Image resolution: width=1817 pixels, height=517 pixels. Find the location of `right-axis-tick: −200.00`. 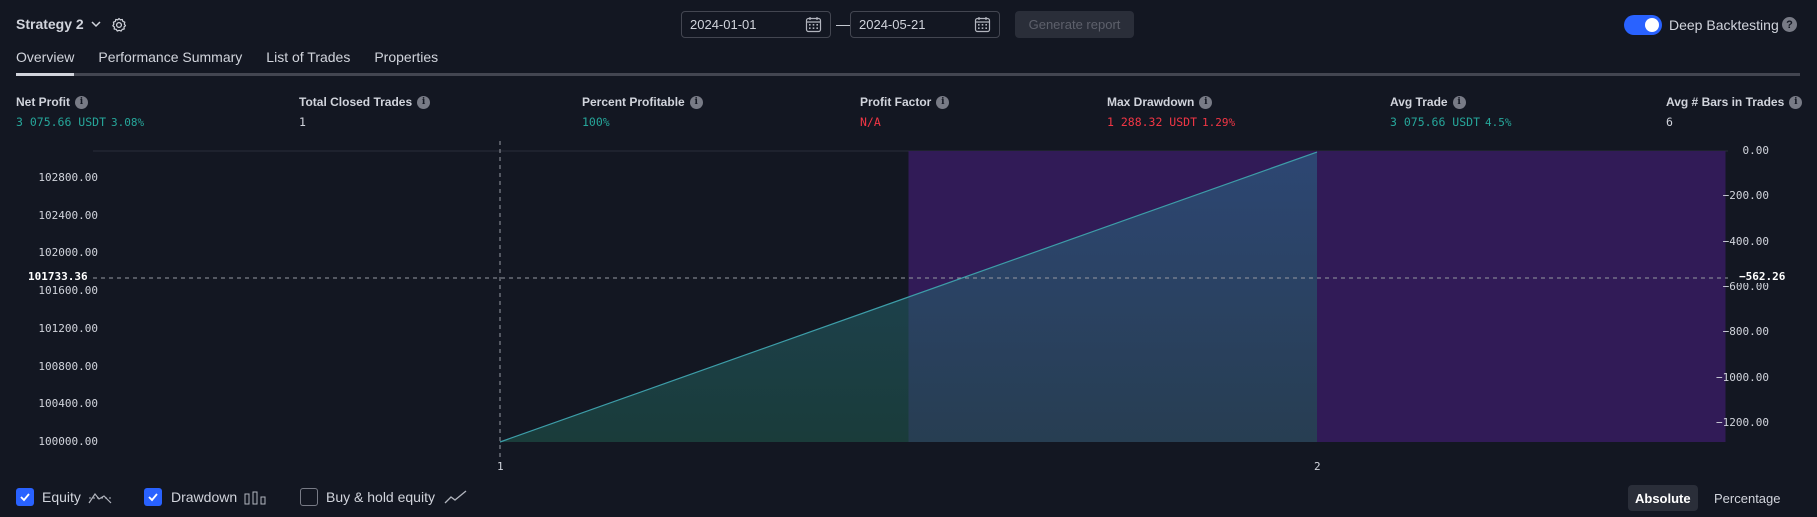

right-axis-tick: −200.00 is located at coordinates (1745, 196).